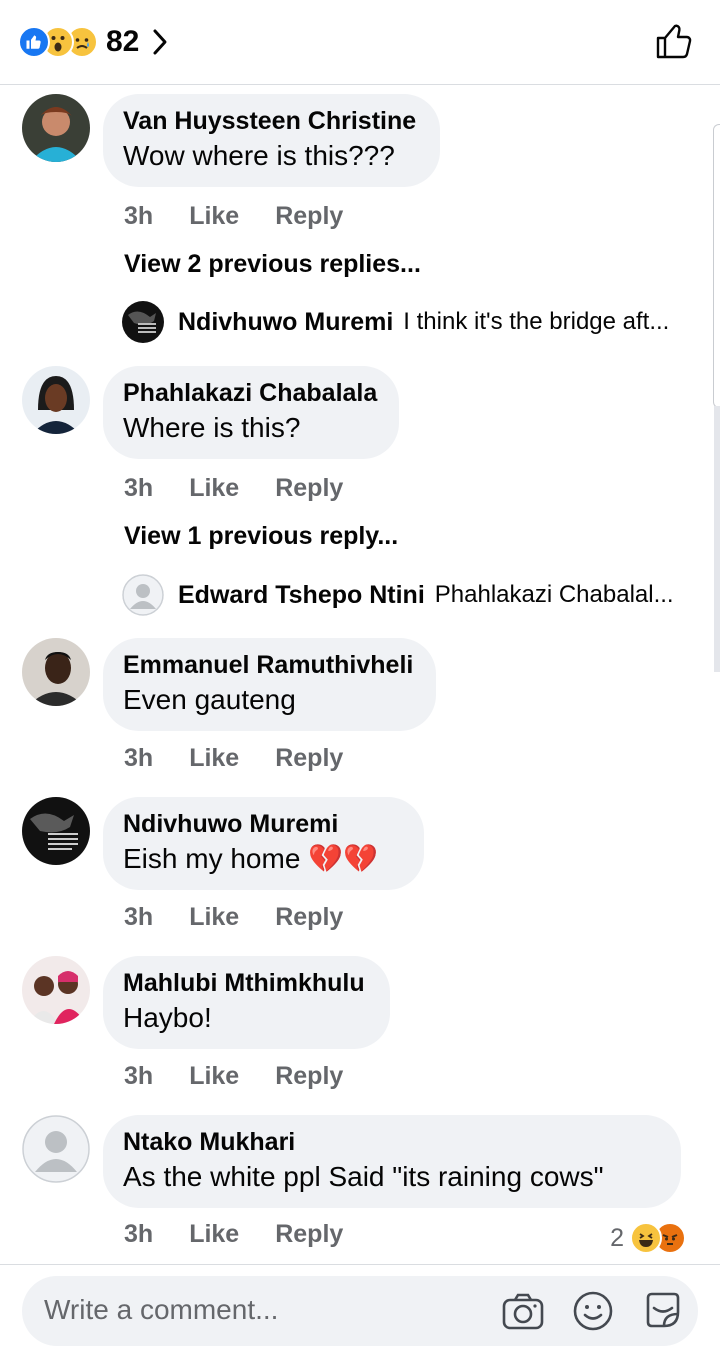 The image size is (720, 1356). Describe the element at coordinates (271, 121) in the screenshot. I see `comment-author: Van Huyssteen Christine` at that location.